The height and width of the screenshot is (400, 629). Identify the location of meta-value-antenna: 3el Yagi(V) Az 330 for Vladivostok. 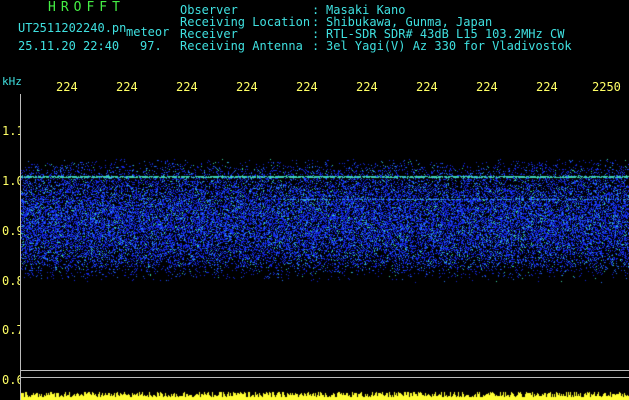
(449, 46).